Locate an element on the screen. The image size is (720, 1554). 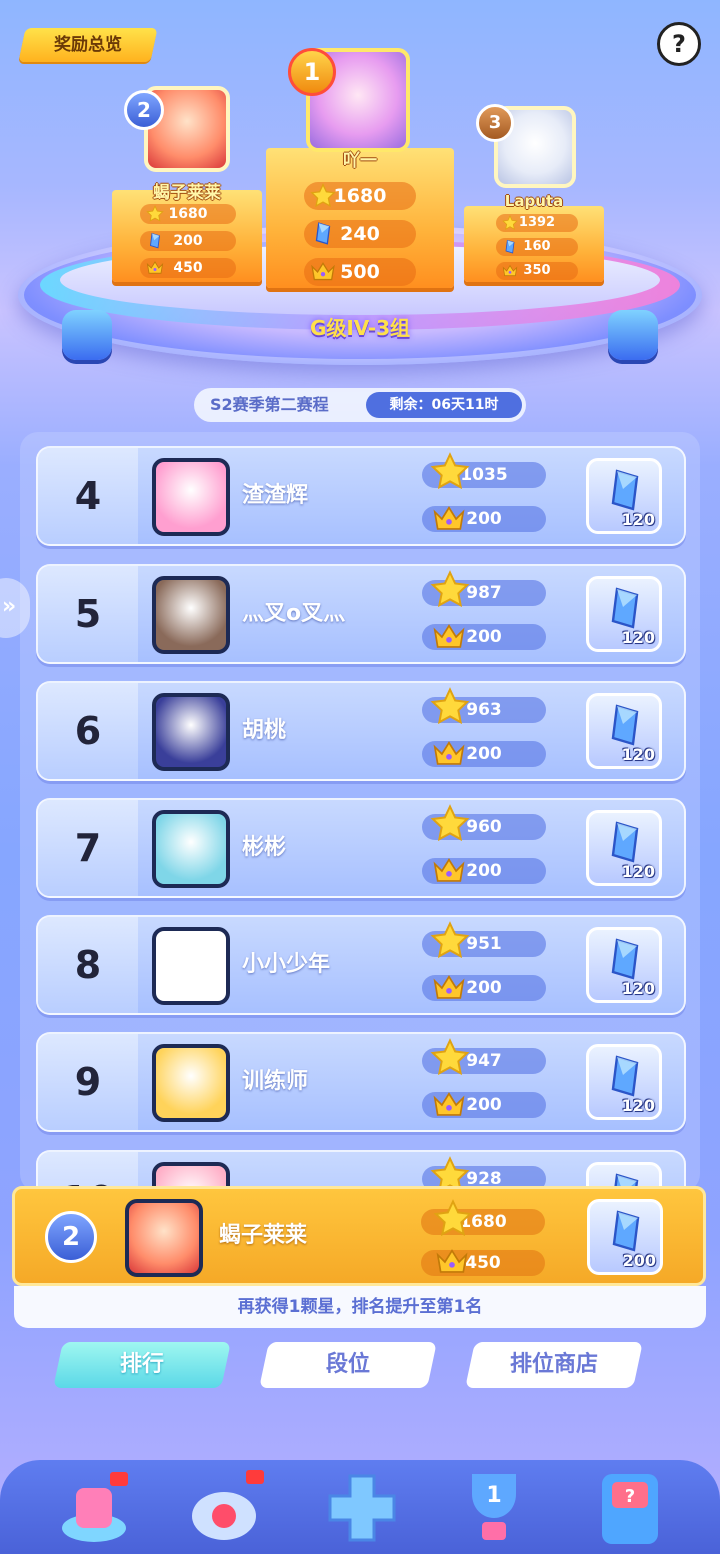
rank-tip: 再获得1颗星，排名提升至第1名 is located at coordinates (360, 1307).